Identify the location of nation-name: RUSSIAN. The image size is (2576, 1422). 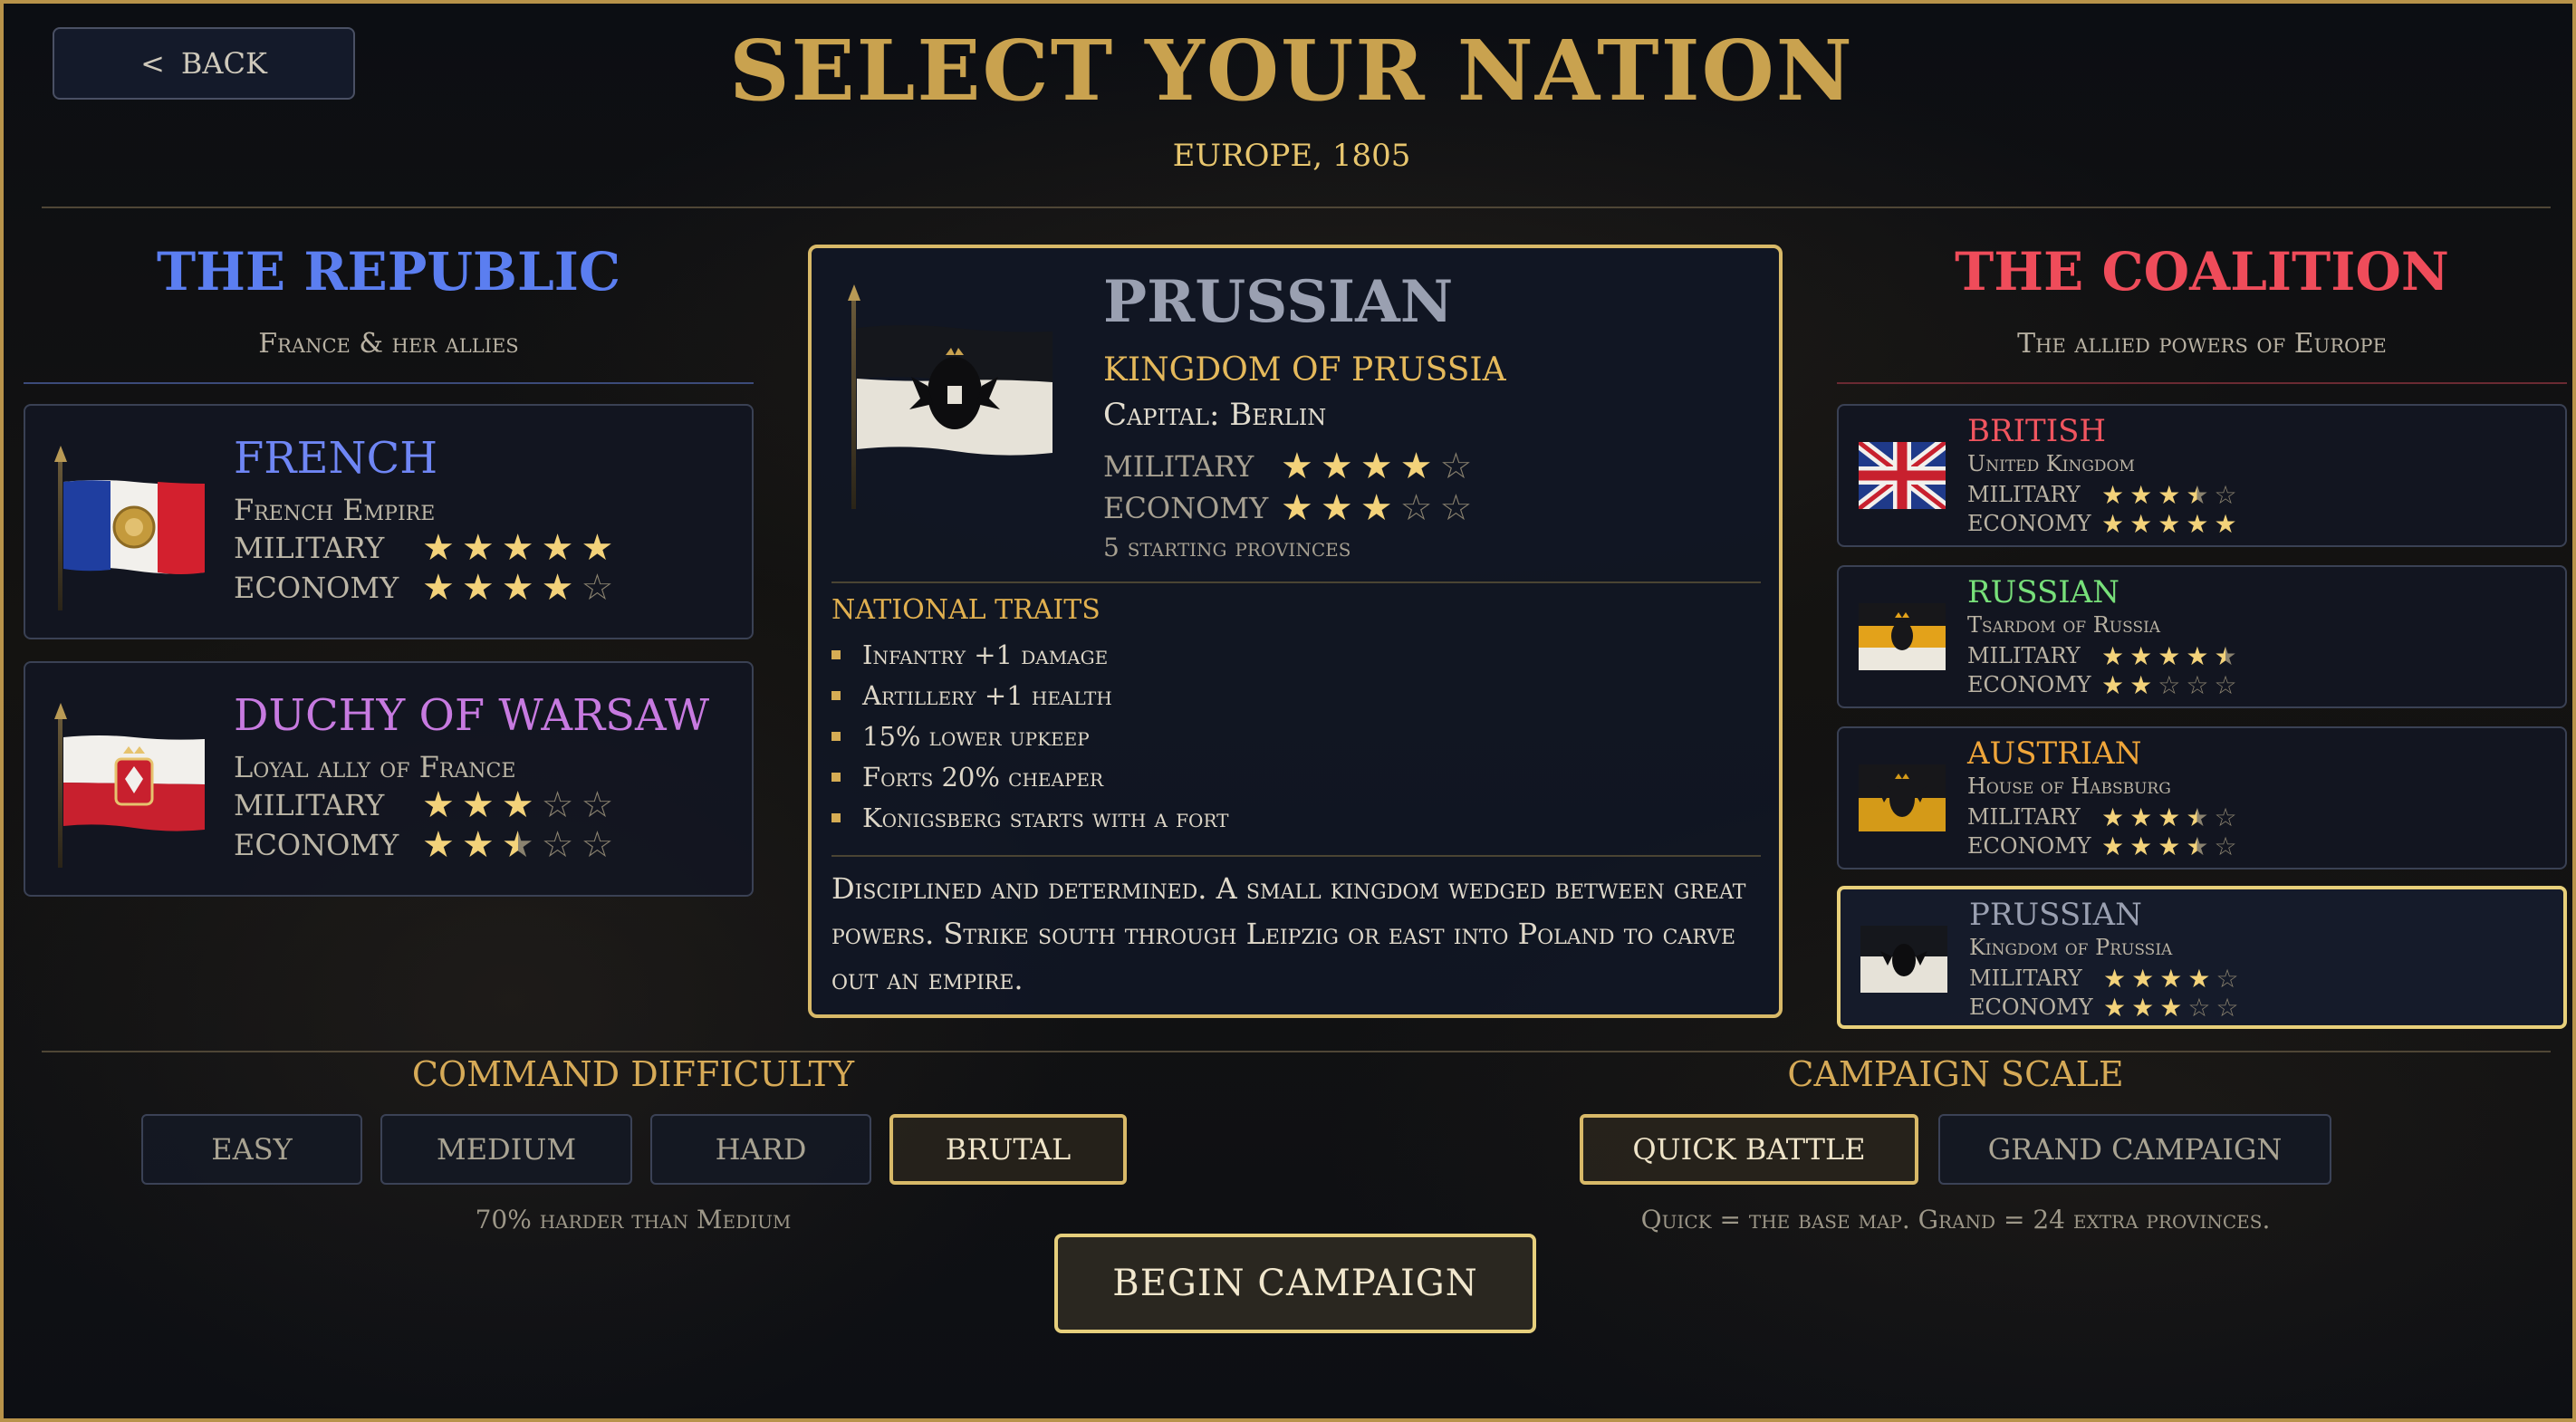
(2043, 592).